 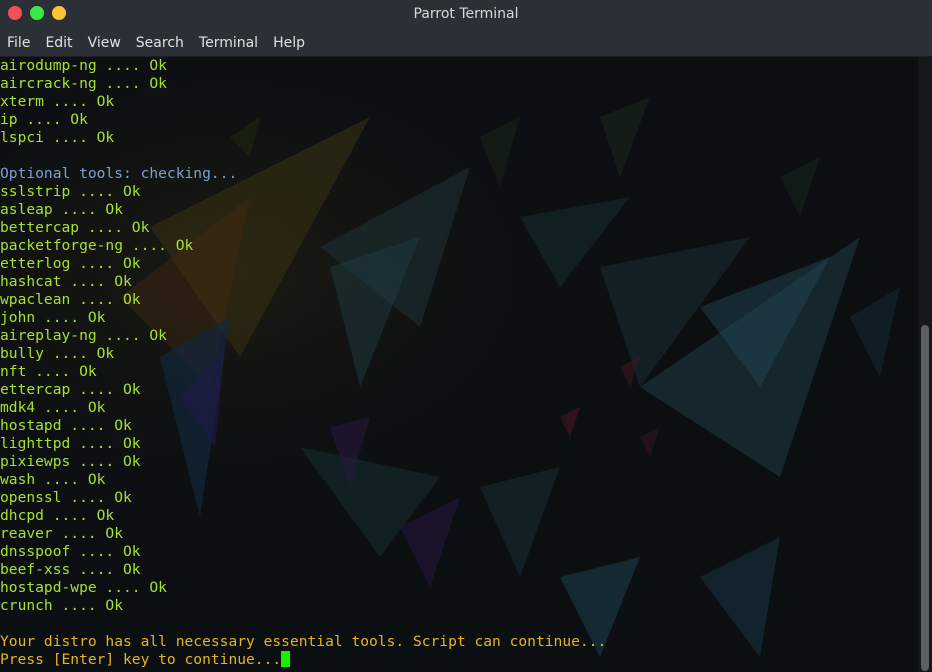 What do you see at coordinates (75, 227) in the screenshot?
I see `terminal-line-text: bettercap .... Ok` at bounding box center [75, 227].